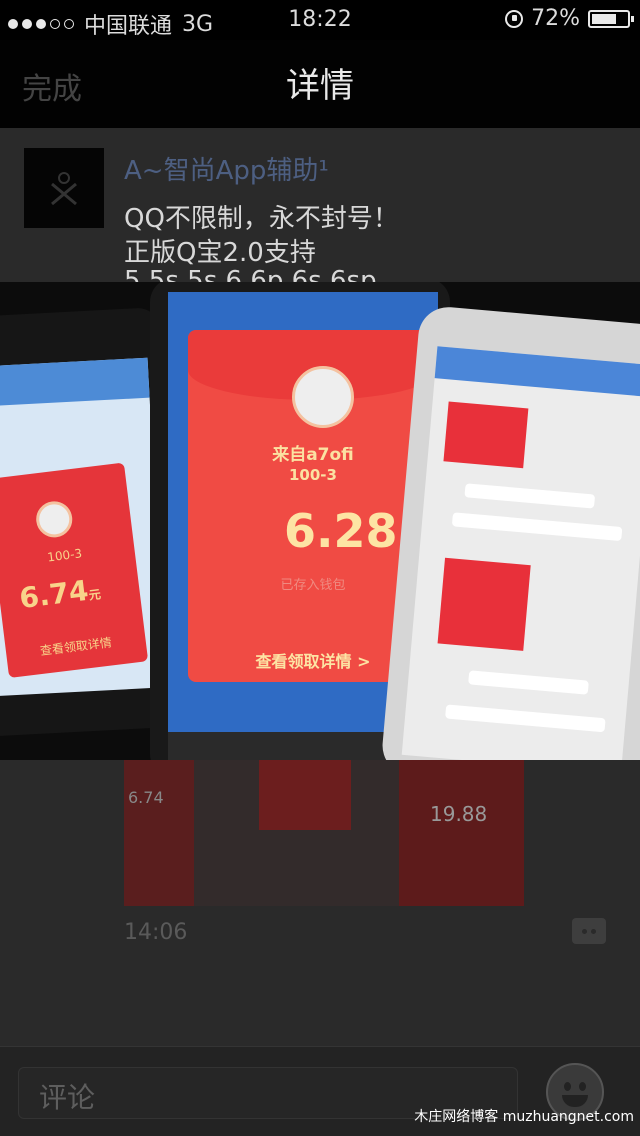 This screenshot has width=640, height=1136. Describe the element at coordinates (313, 455) in the screenshot. I see `envelope-sender: 来自a7ofi` at that location.